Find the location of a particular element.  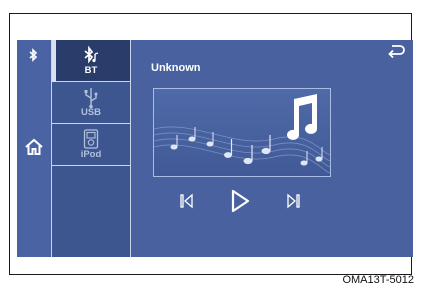

figure-caption: OMA13T-5012 is located at coordinates (378, 280).